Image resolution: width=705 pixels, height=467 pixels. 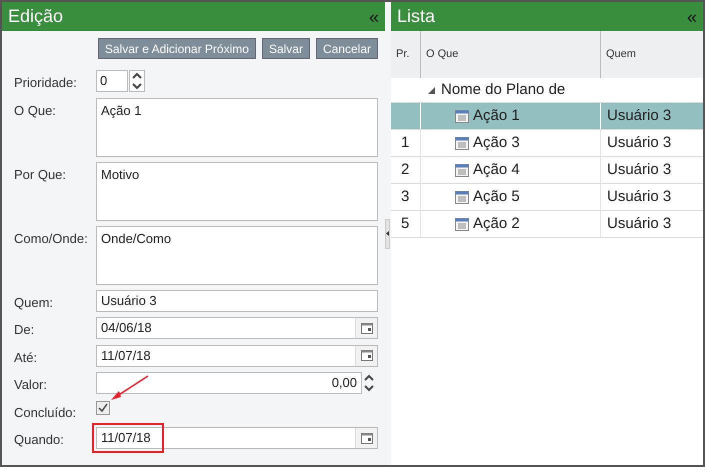 I want to click on panel-title: Edição, so click(x=36, y=16).